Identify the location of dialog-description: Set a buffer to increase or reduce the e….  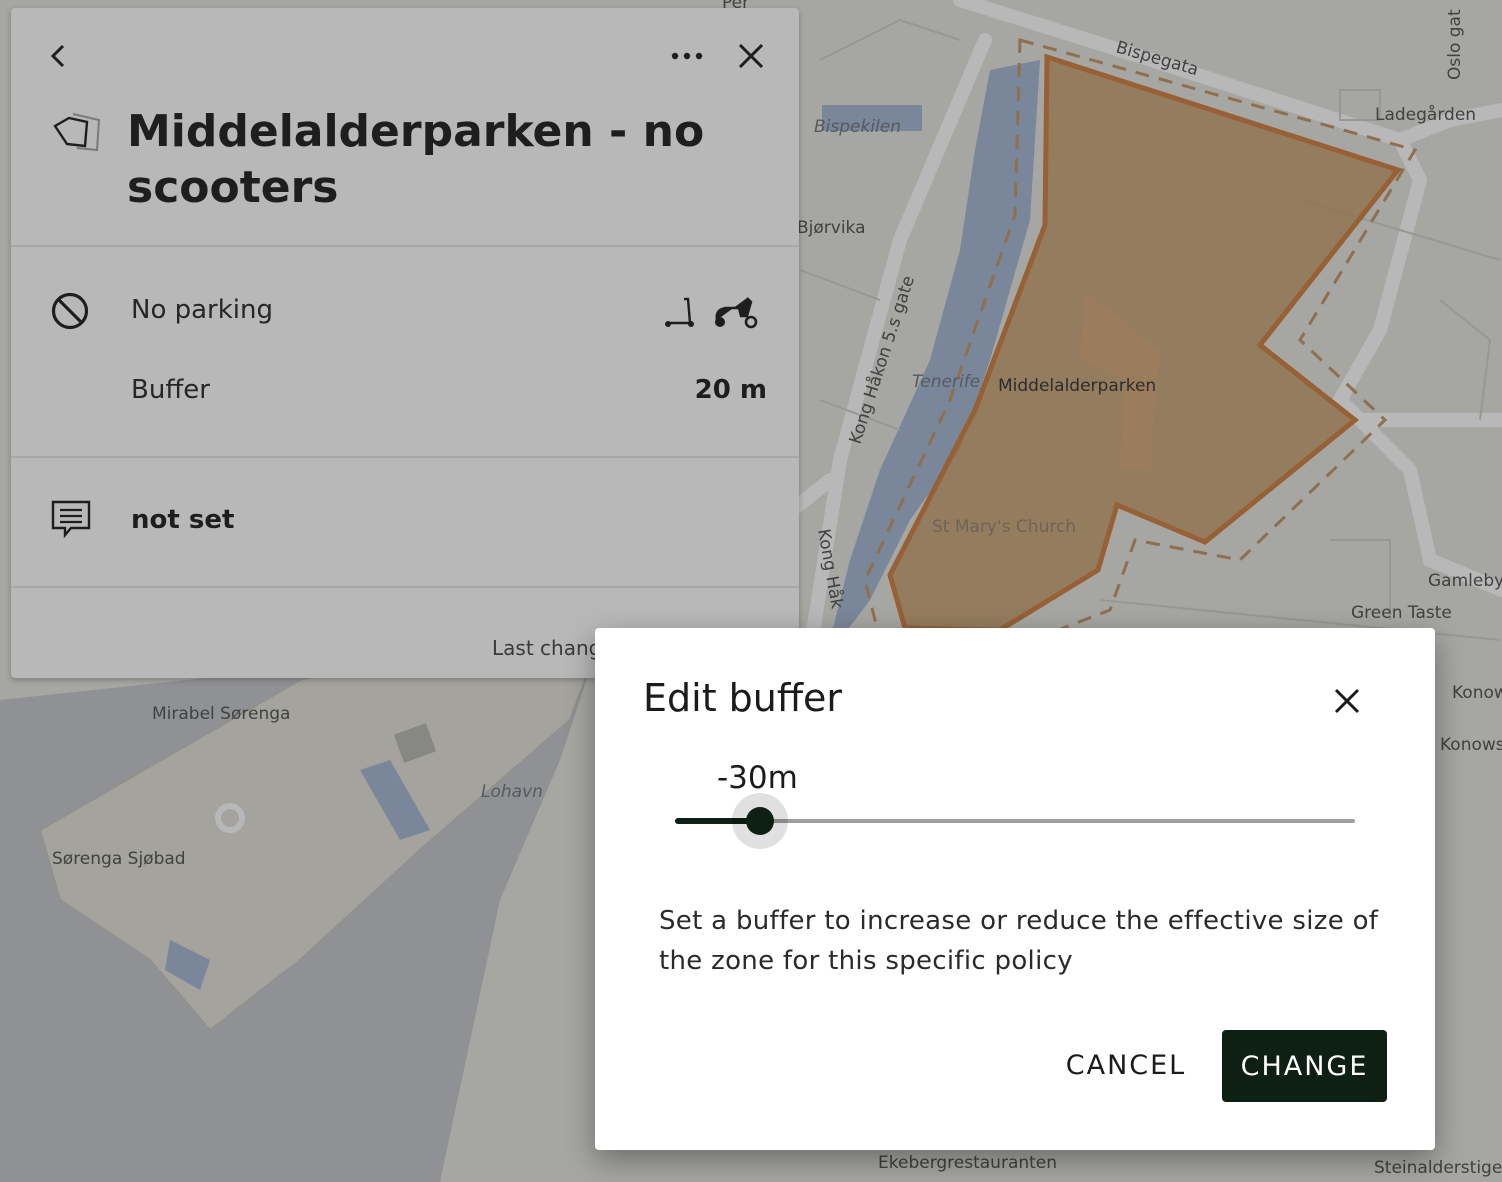
(1019, 941).